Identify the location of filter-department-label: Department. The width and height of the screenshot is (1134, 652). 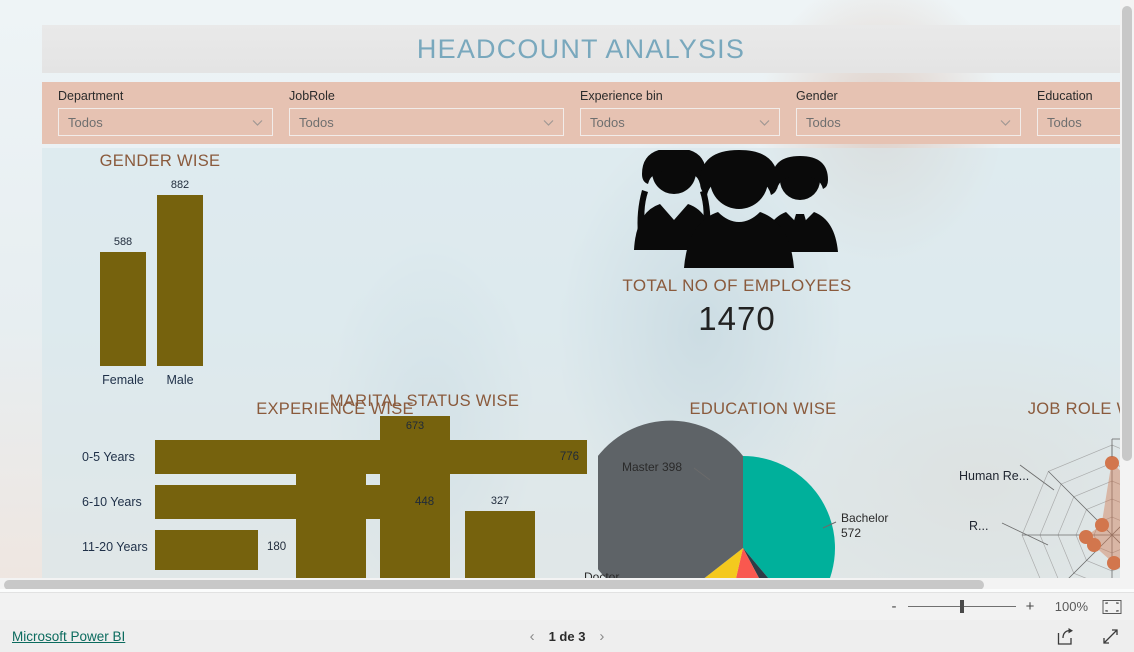
(91, 96).